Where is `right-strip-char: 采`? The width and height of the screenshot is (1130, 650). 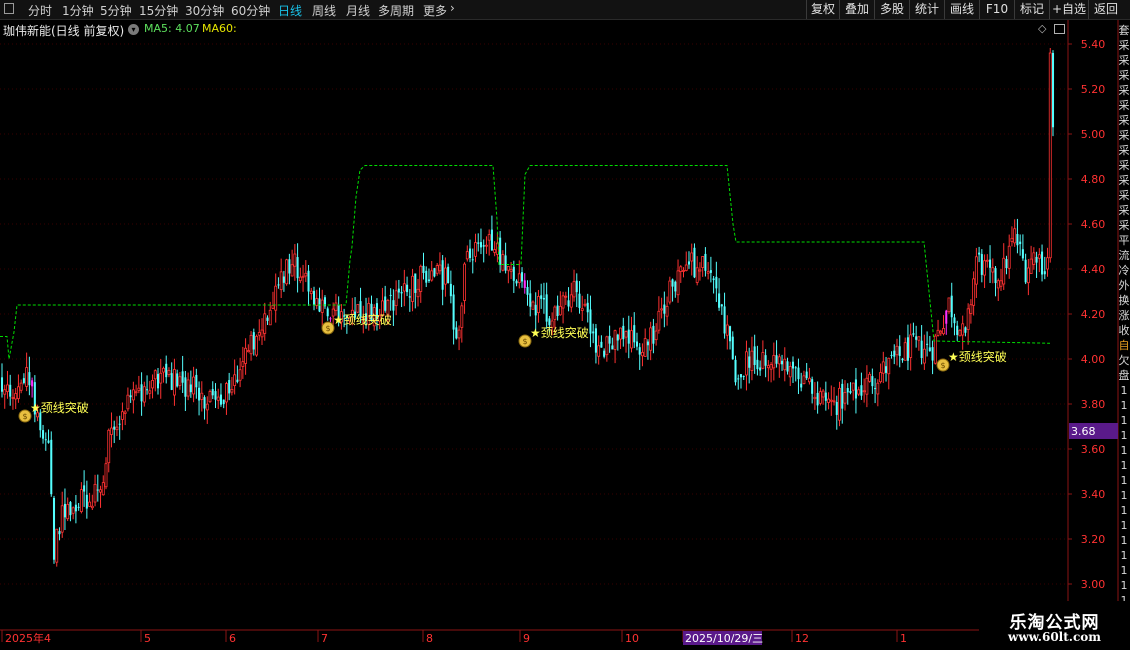
right-strip-char: 采 is located at coordinates (1124, 180).